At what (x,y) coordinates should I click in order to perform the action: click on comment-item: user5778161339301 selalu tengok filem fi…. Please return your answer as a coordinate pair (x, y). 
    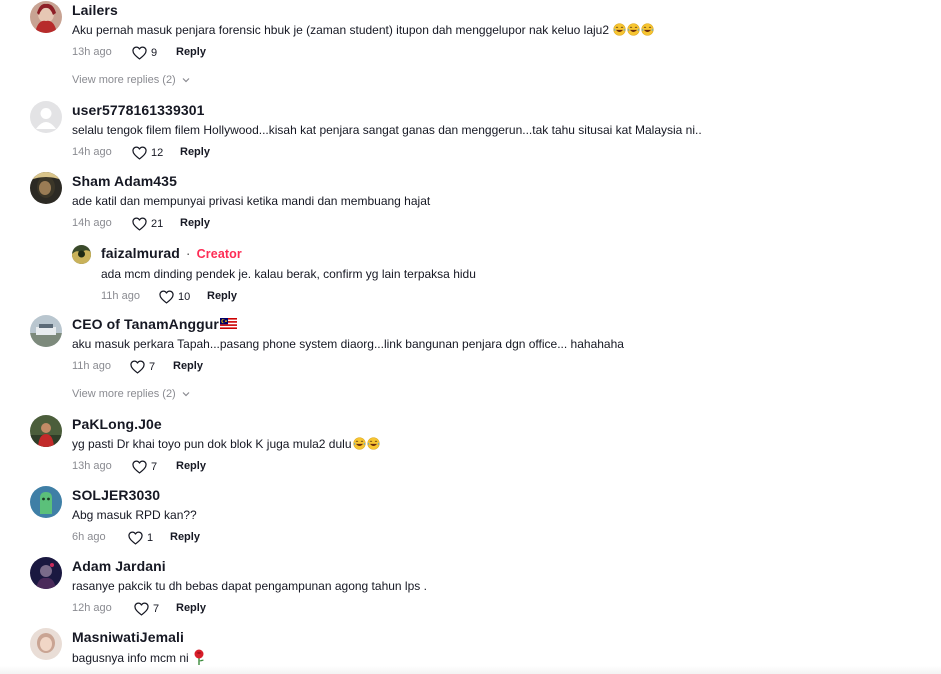
    Looking at the image, I should click on (485, 132).